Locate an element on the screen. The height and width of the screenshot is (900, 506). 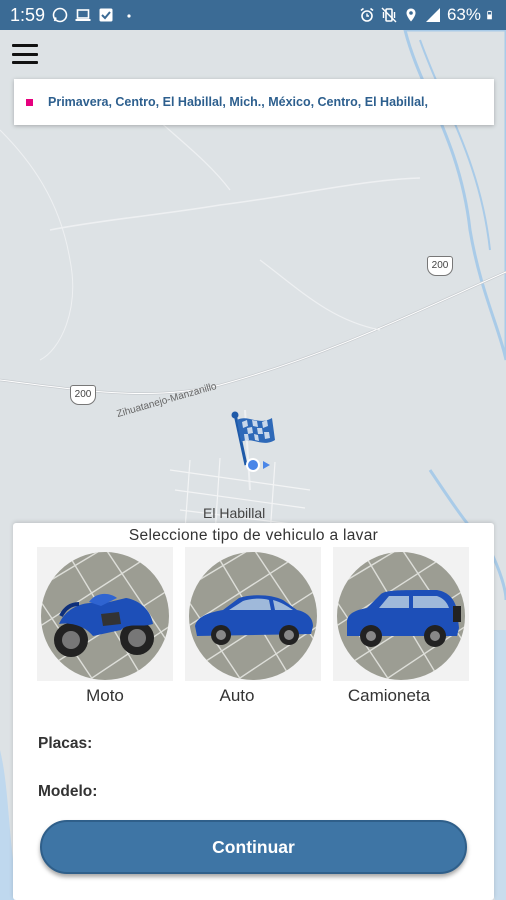
signal-icon is located at coordinates (432, 15).